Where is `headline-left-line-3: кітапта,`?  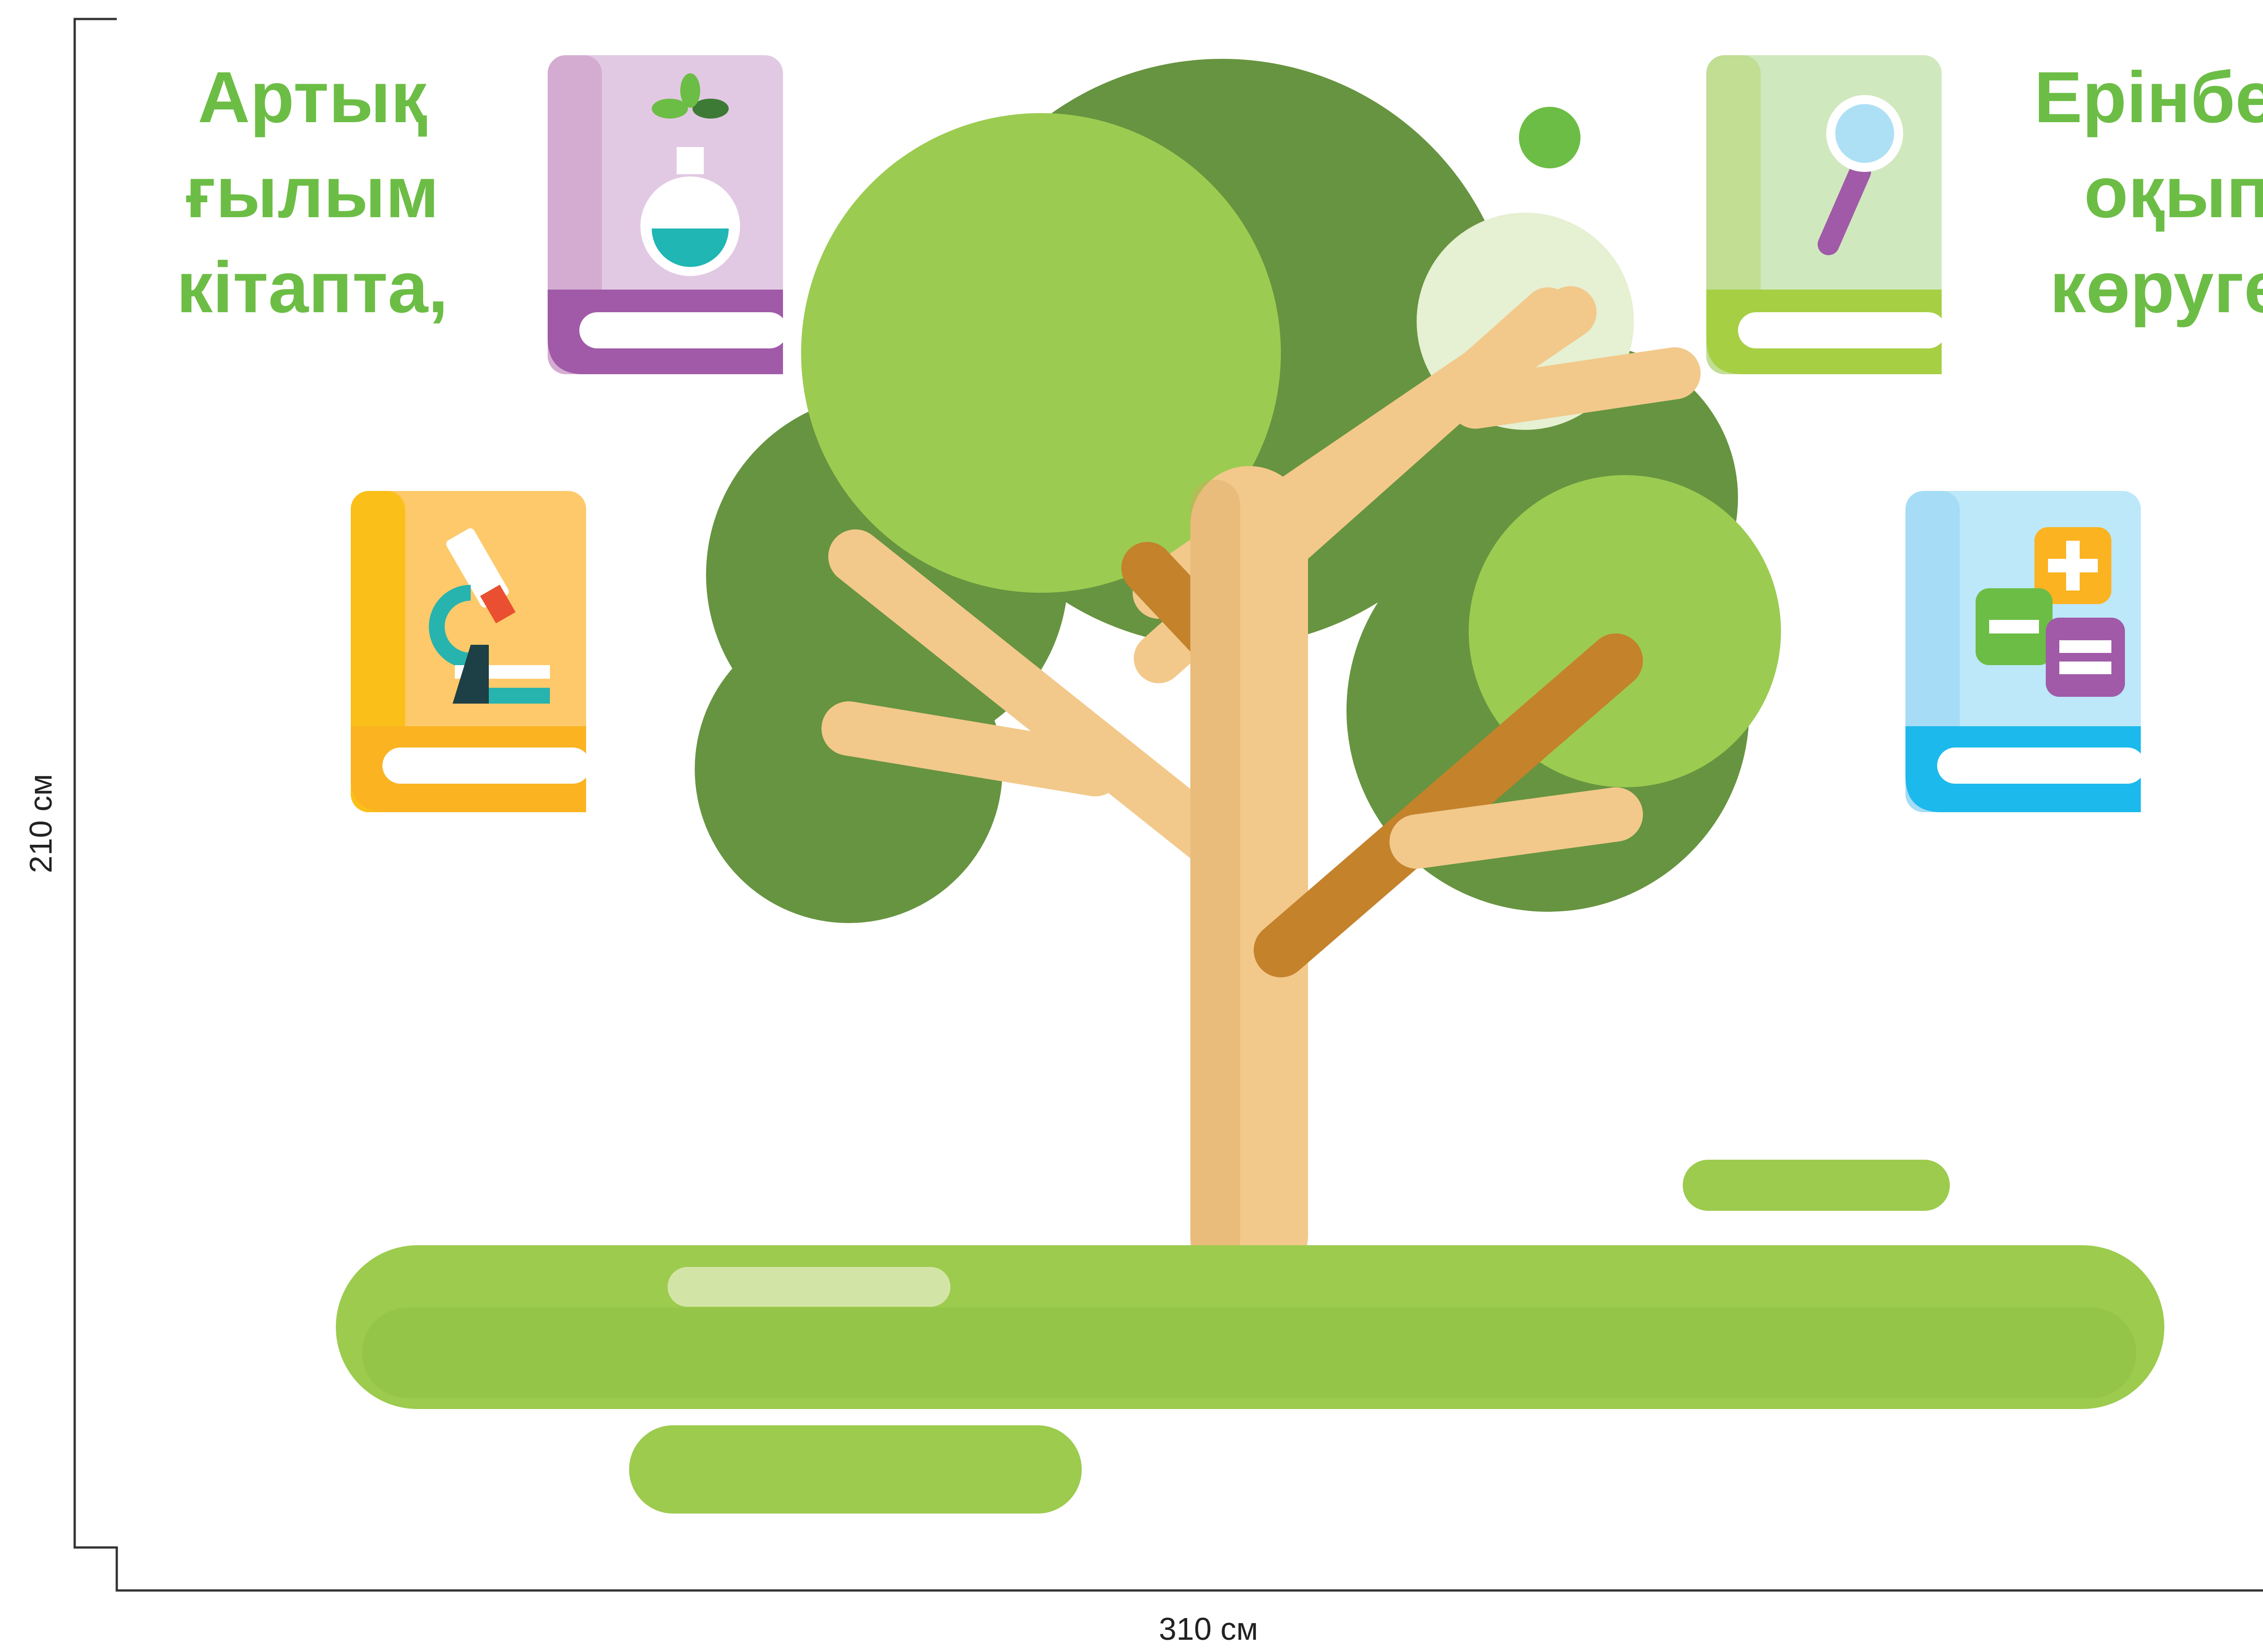 headline-left-line-3: кітапта, is located at coordinates (312, 287).